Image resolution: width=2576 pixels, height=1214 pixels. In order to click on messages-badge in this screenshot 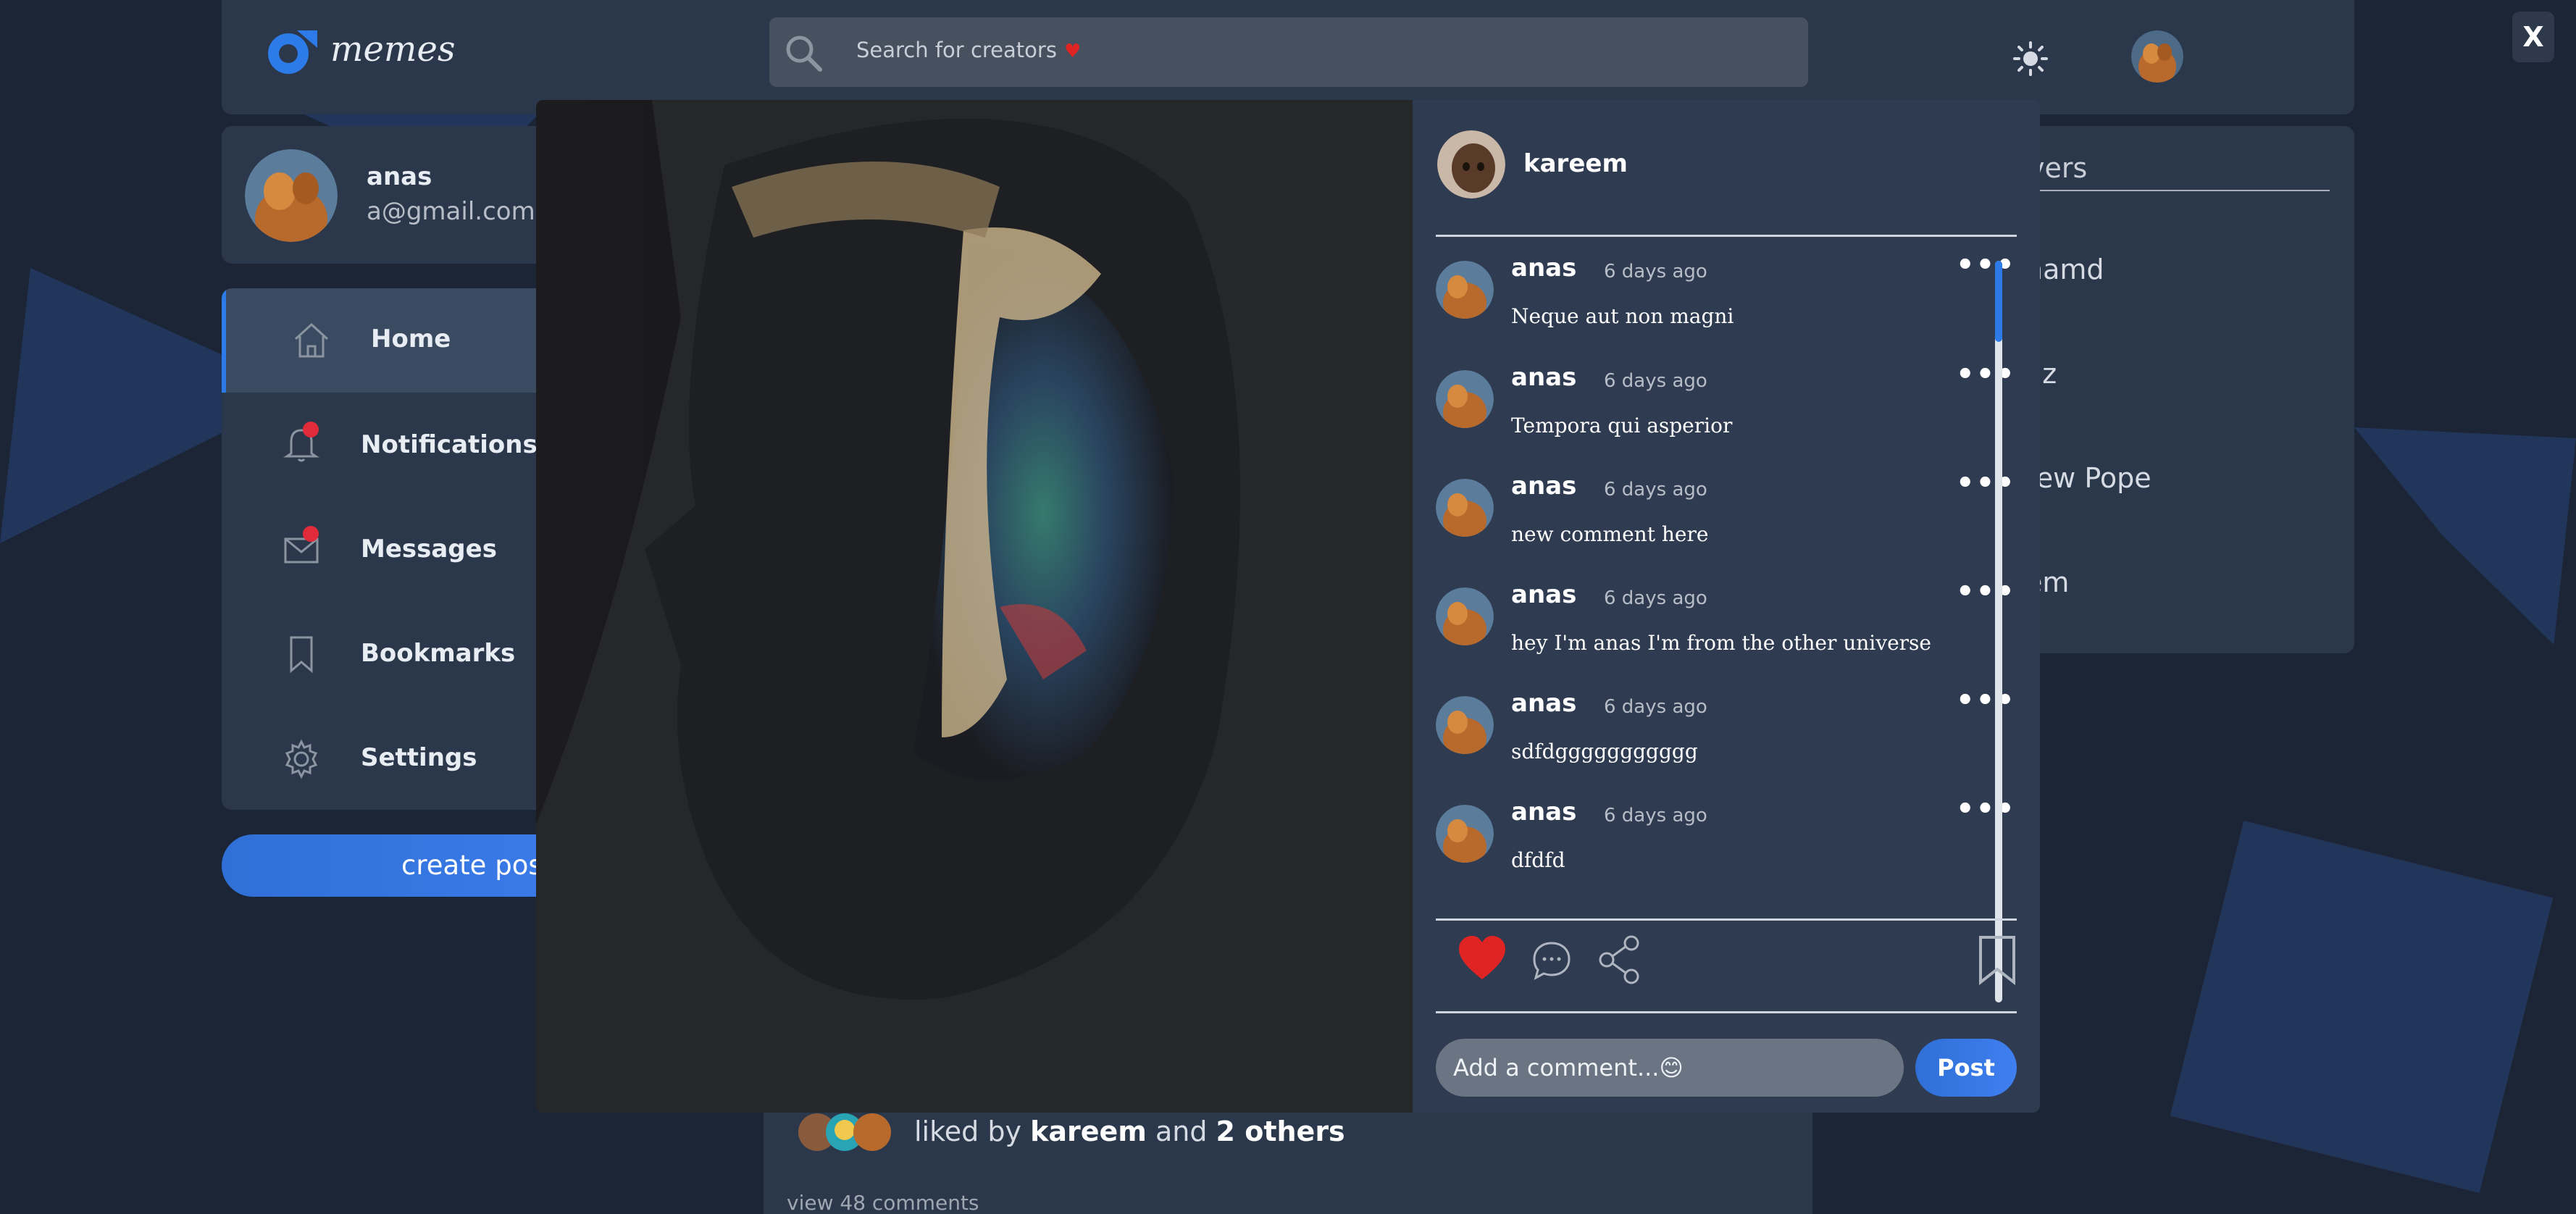, I will do `click(311, 534)`.